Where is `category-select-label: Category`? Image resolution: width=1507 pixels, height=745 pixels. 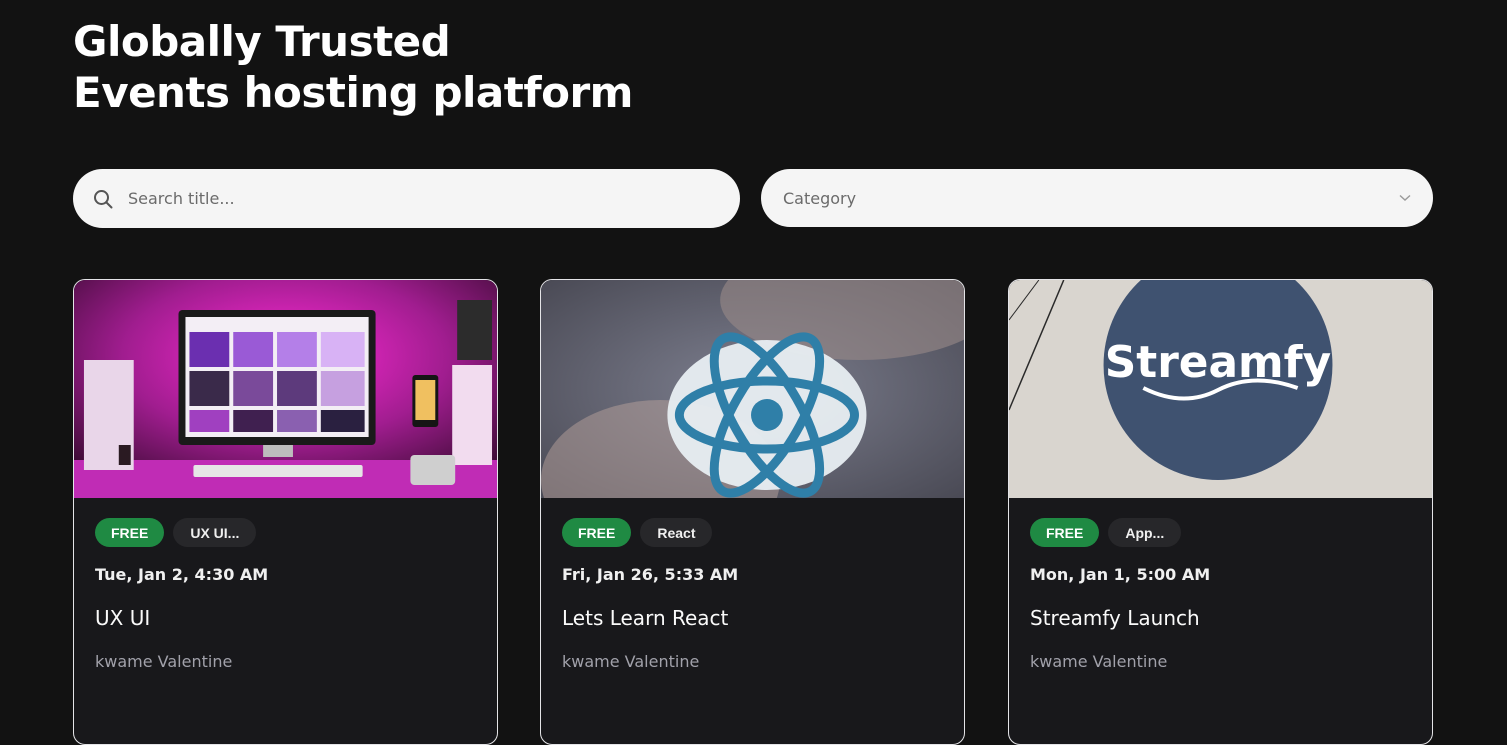 category-select-label: Category is located at coordinates (820, 198).